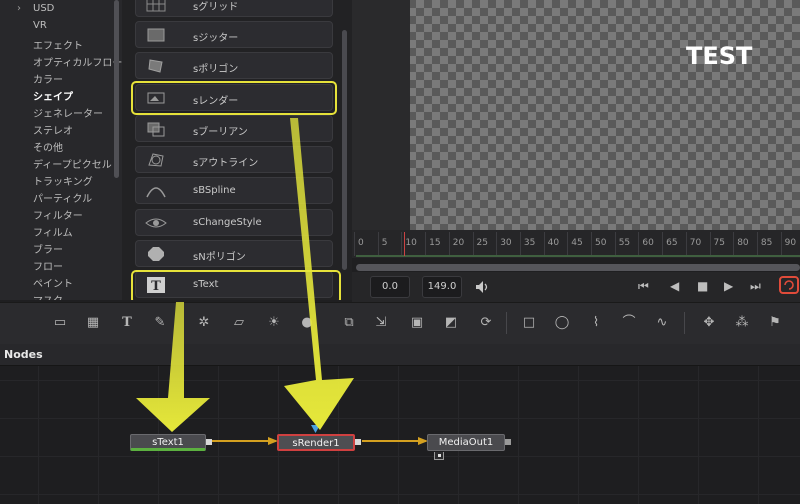  I want to click on category-item-shape: シェイプ, so click(53, 95).